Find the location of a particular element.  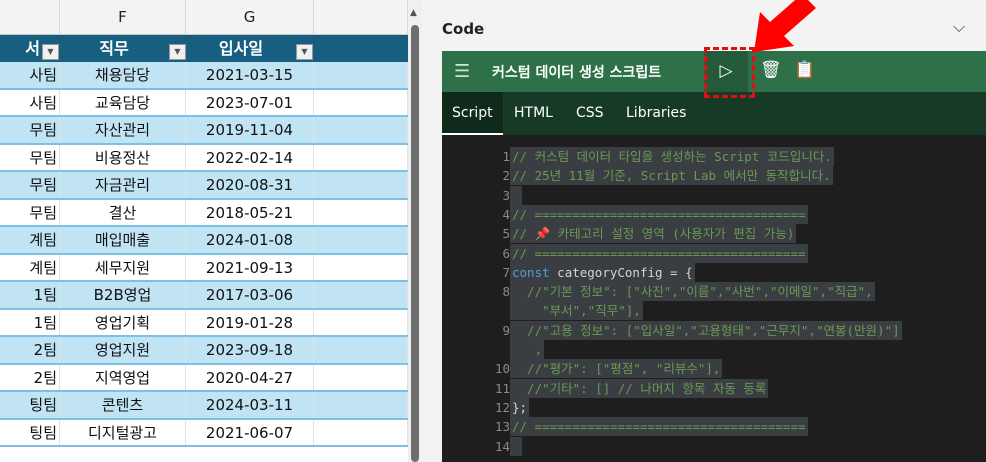

cell-job: 교육담당 is located at coordinates (123, 102).